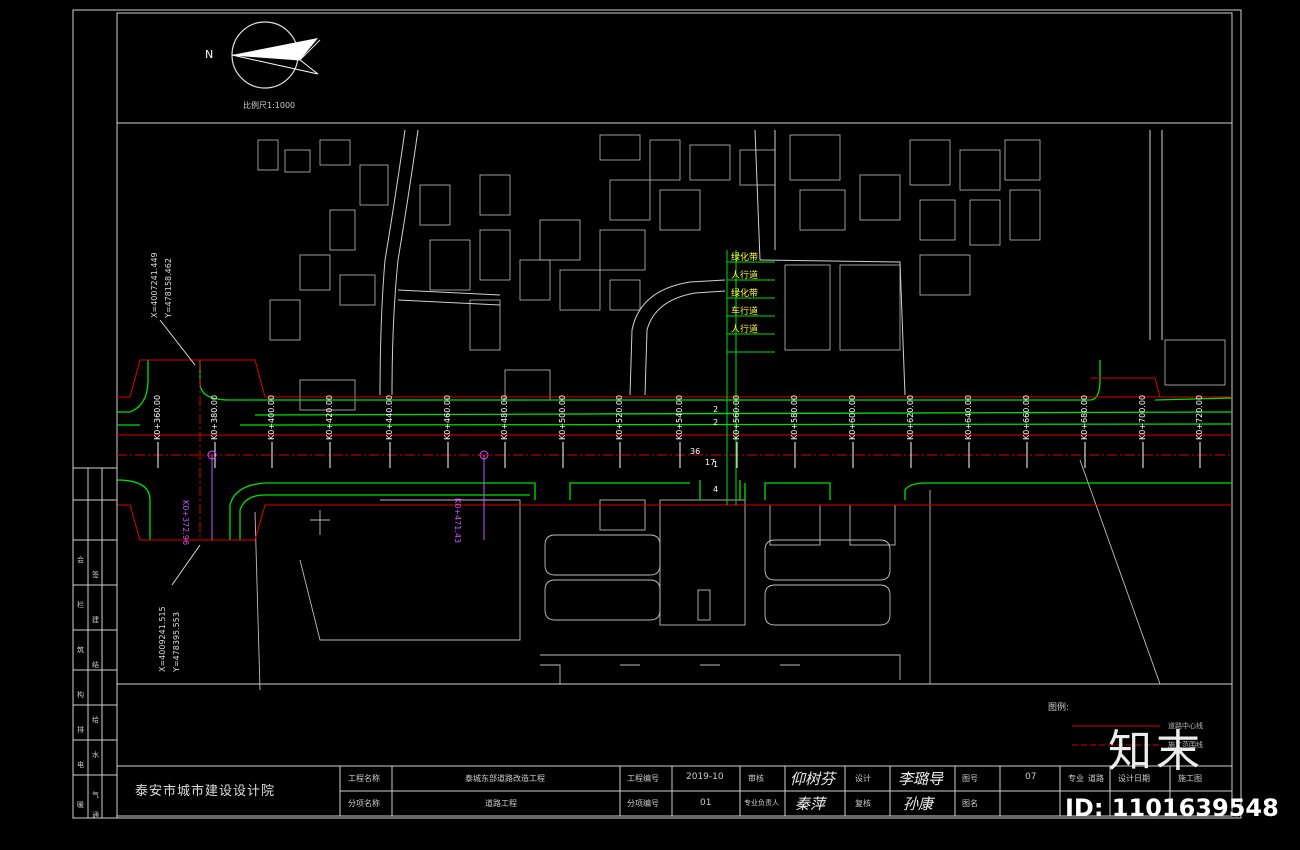 This screenshot has width=1300, height=850. Describe the element at coordinates (562, 417) in the screenshot. I see `station-label: K0+500.00` at that location.